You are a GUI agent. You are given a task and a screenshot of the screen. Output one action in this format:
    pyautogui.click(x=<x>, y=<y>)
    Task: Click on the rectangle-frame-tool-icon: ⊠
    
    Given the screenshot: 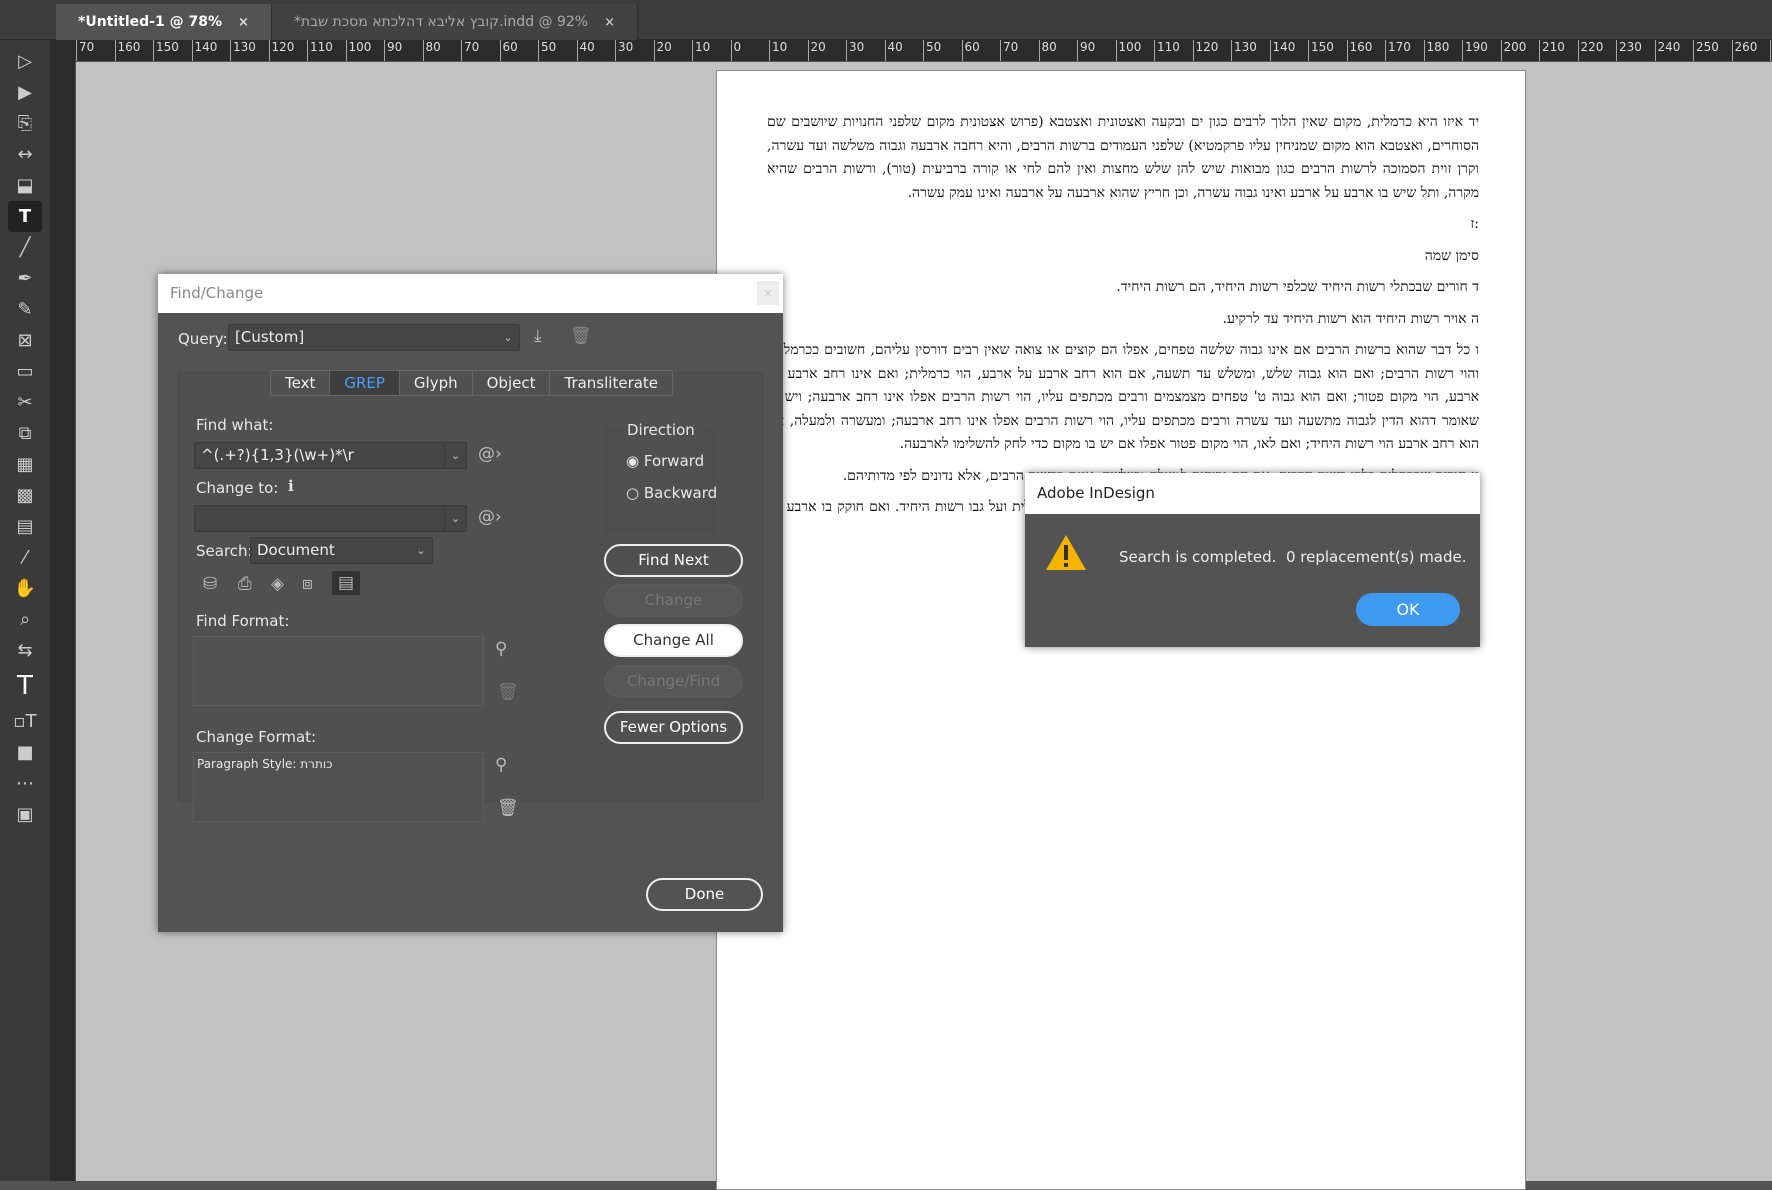 What is the action you would take?
    pyautogui.click(x=25, y=340)
    